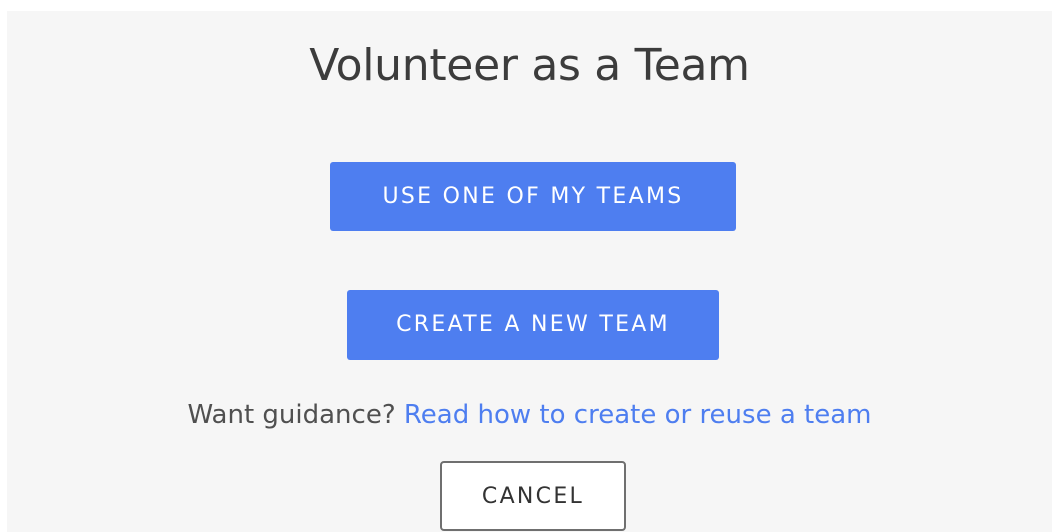  What do you see at coordinates (291, 415) in the screenshot?
I see `guidance-prefix: Want guidance?` at bounding box center [291, 415].